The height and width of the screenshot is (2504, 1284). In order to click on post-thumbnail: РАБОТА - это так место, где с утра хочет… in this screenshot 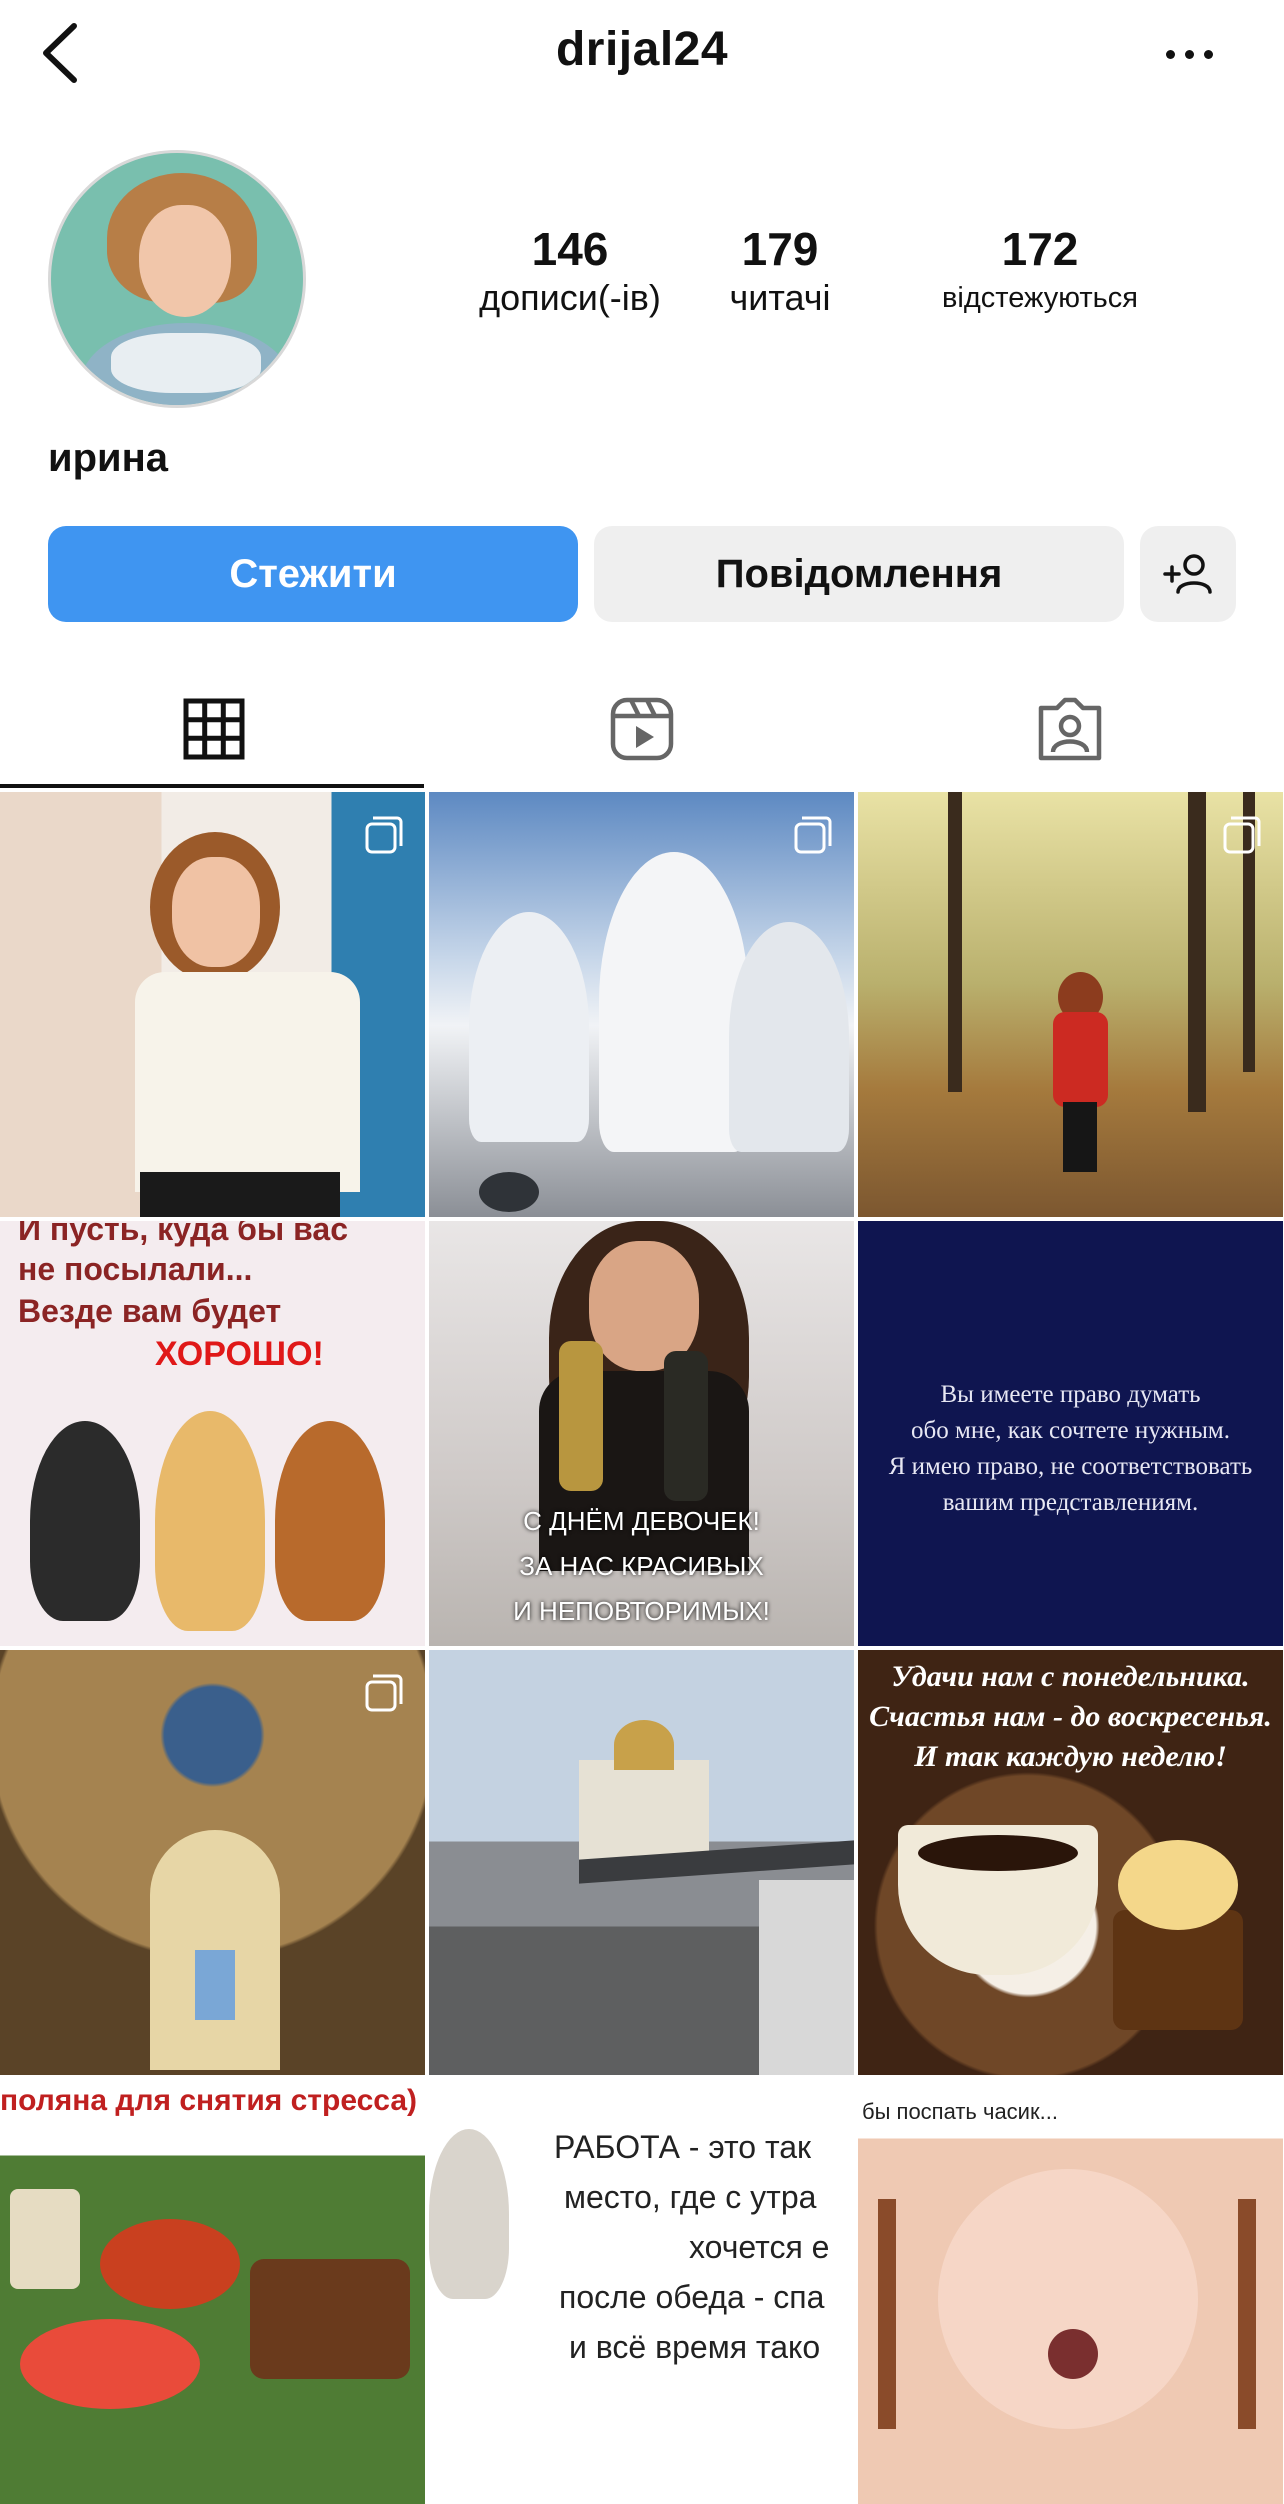, I will do `click(641, 2291)`.